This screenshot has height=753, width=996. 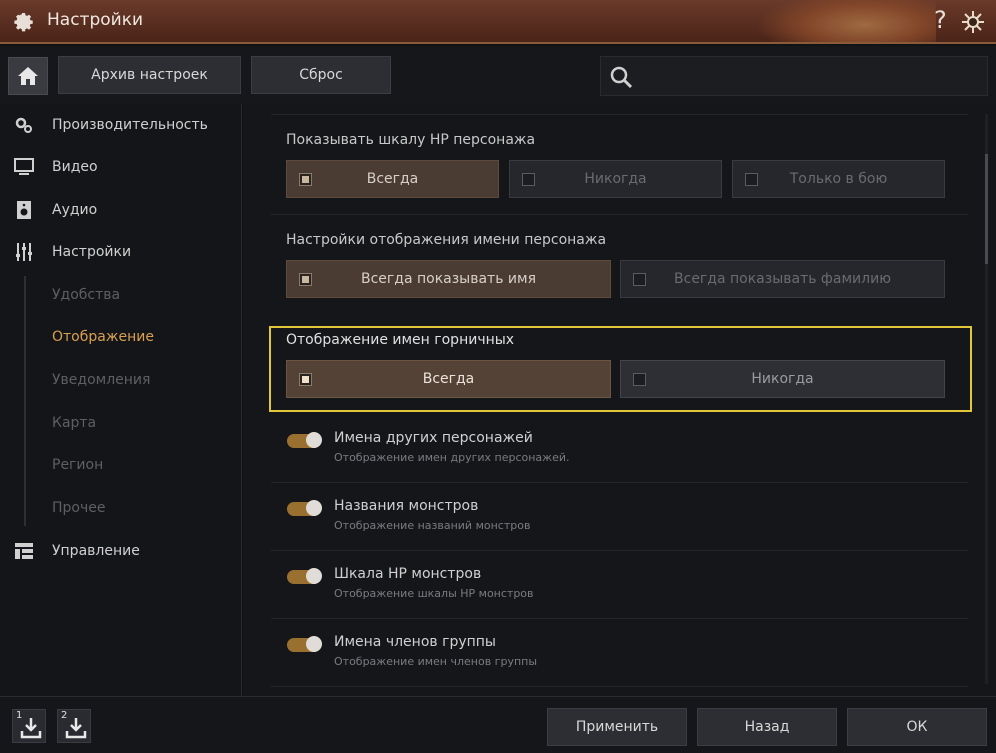 What do you see at coordinates (617, 727) in the screenshot?
I see `apply-button: Применить` at bounding box center [617, 727].